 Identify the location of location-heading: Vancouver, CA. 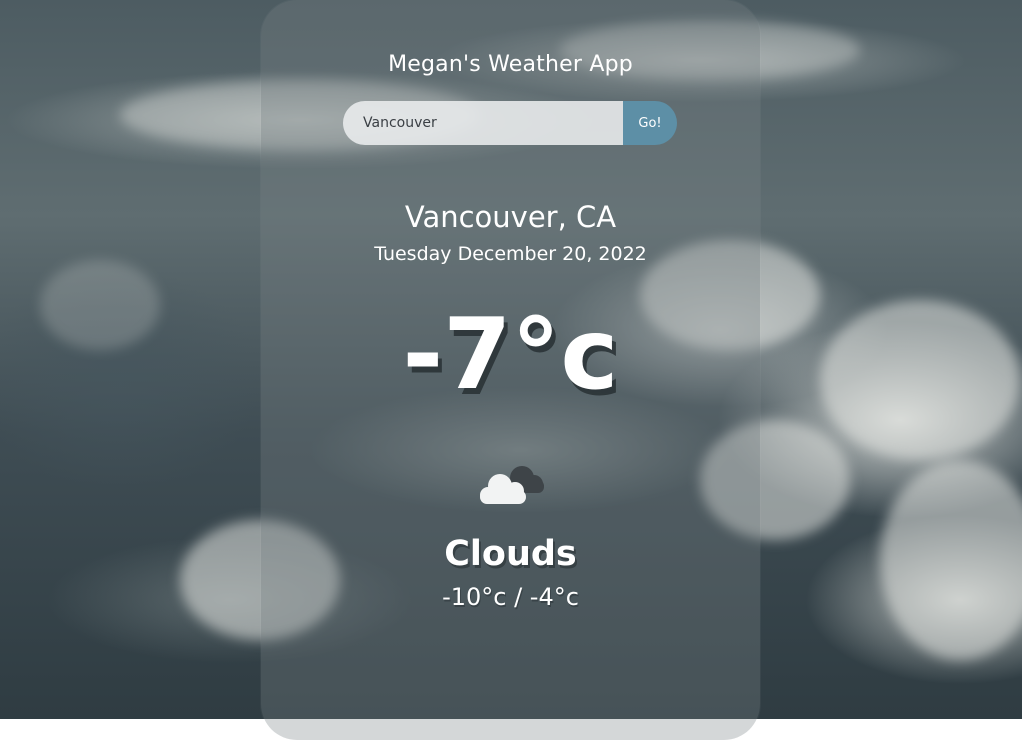
(510, 217).